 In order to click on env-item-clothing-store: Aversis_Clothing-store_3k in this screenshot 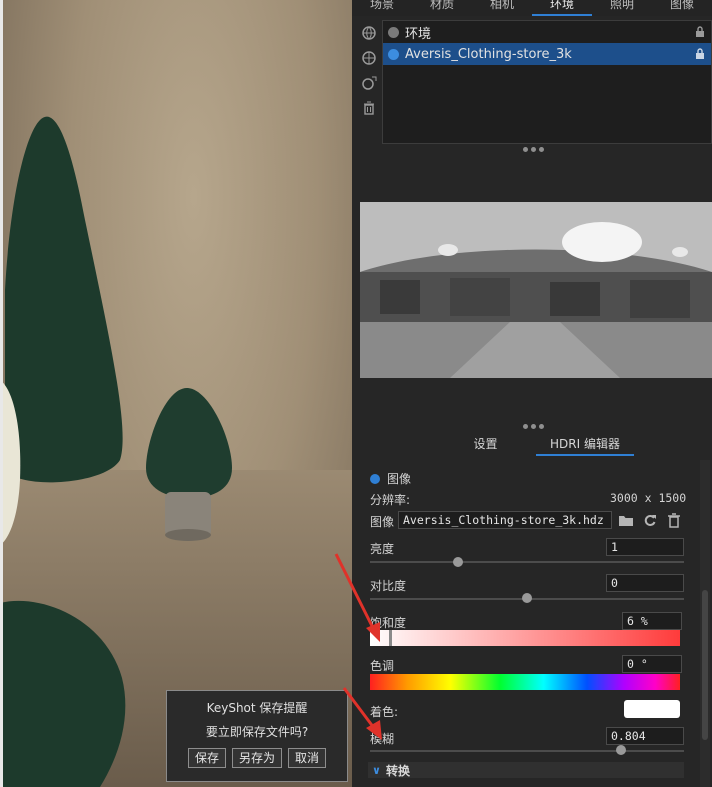, I will do `click(547, 54)`.